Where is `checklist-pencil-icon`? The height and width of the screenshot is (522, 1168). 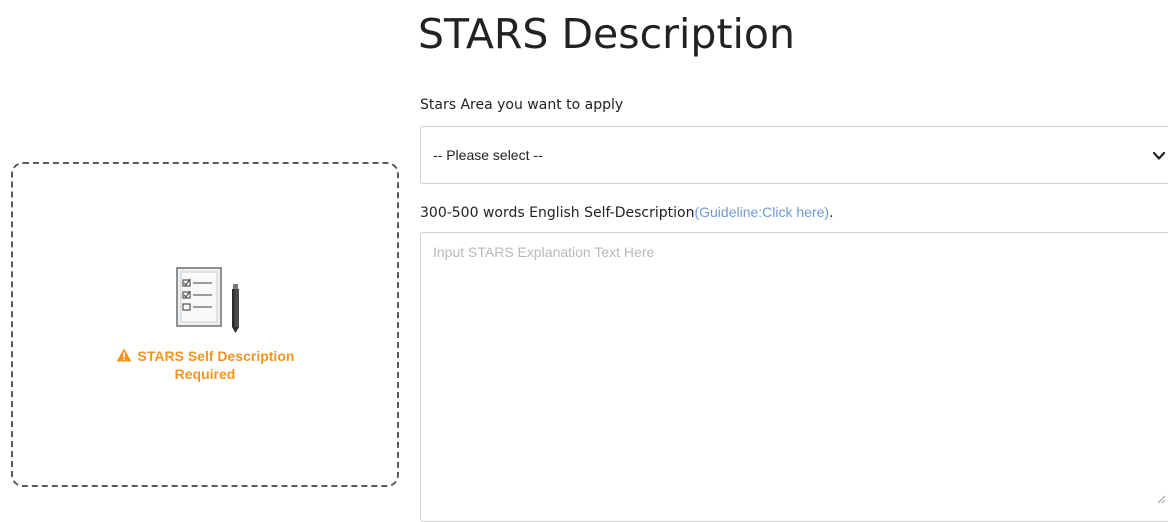
checklist-pencil-icon is located at coordinates (207, 300).